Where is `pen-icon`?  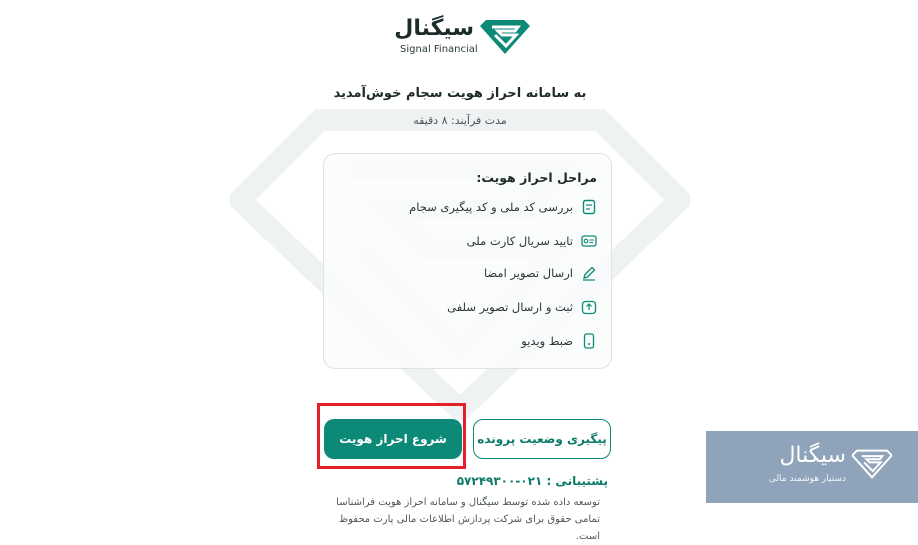
pen-icon is located at coordinates (589, 273).